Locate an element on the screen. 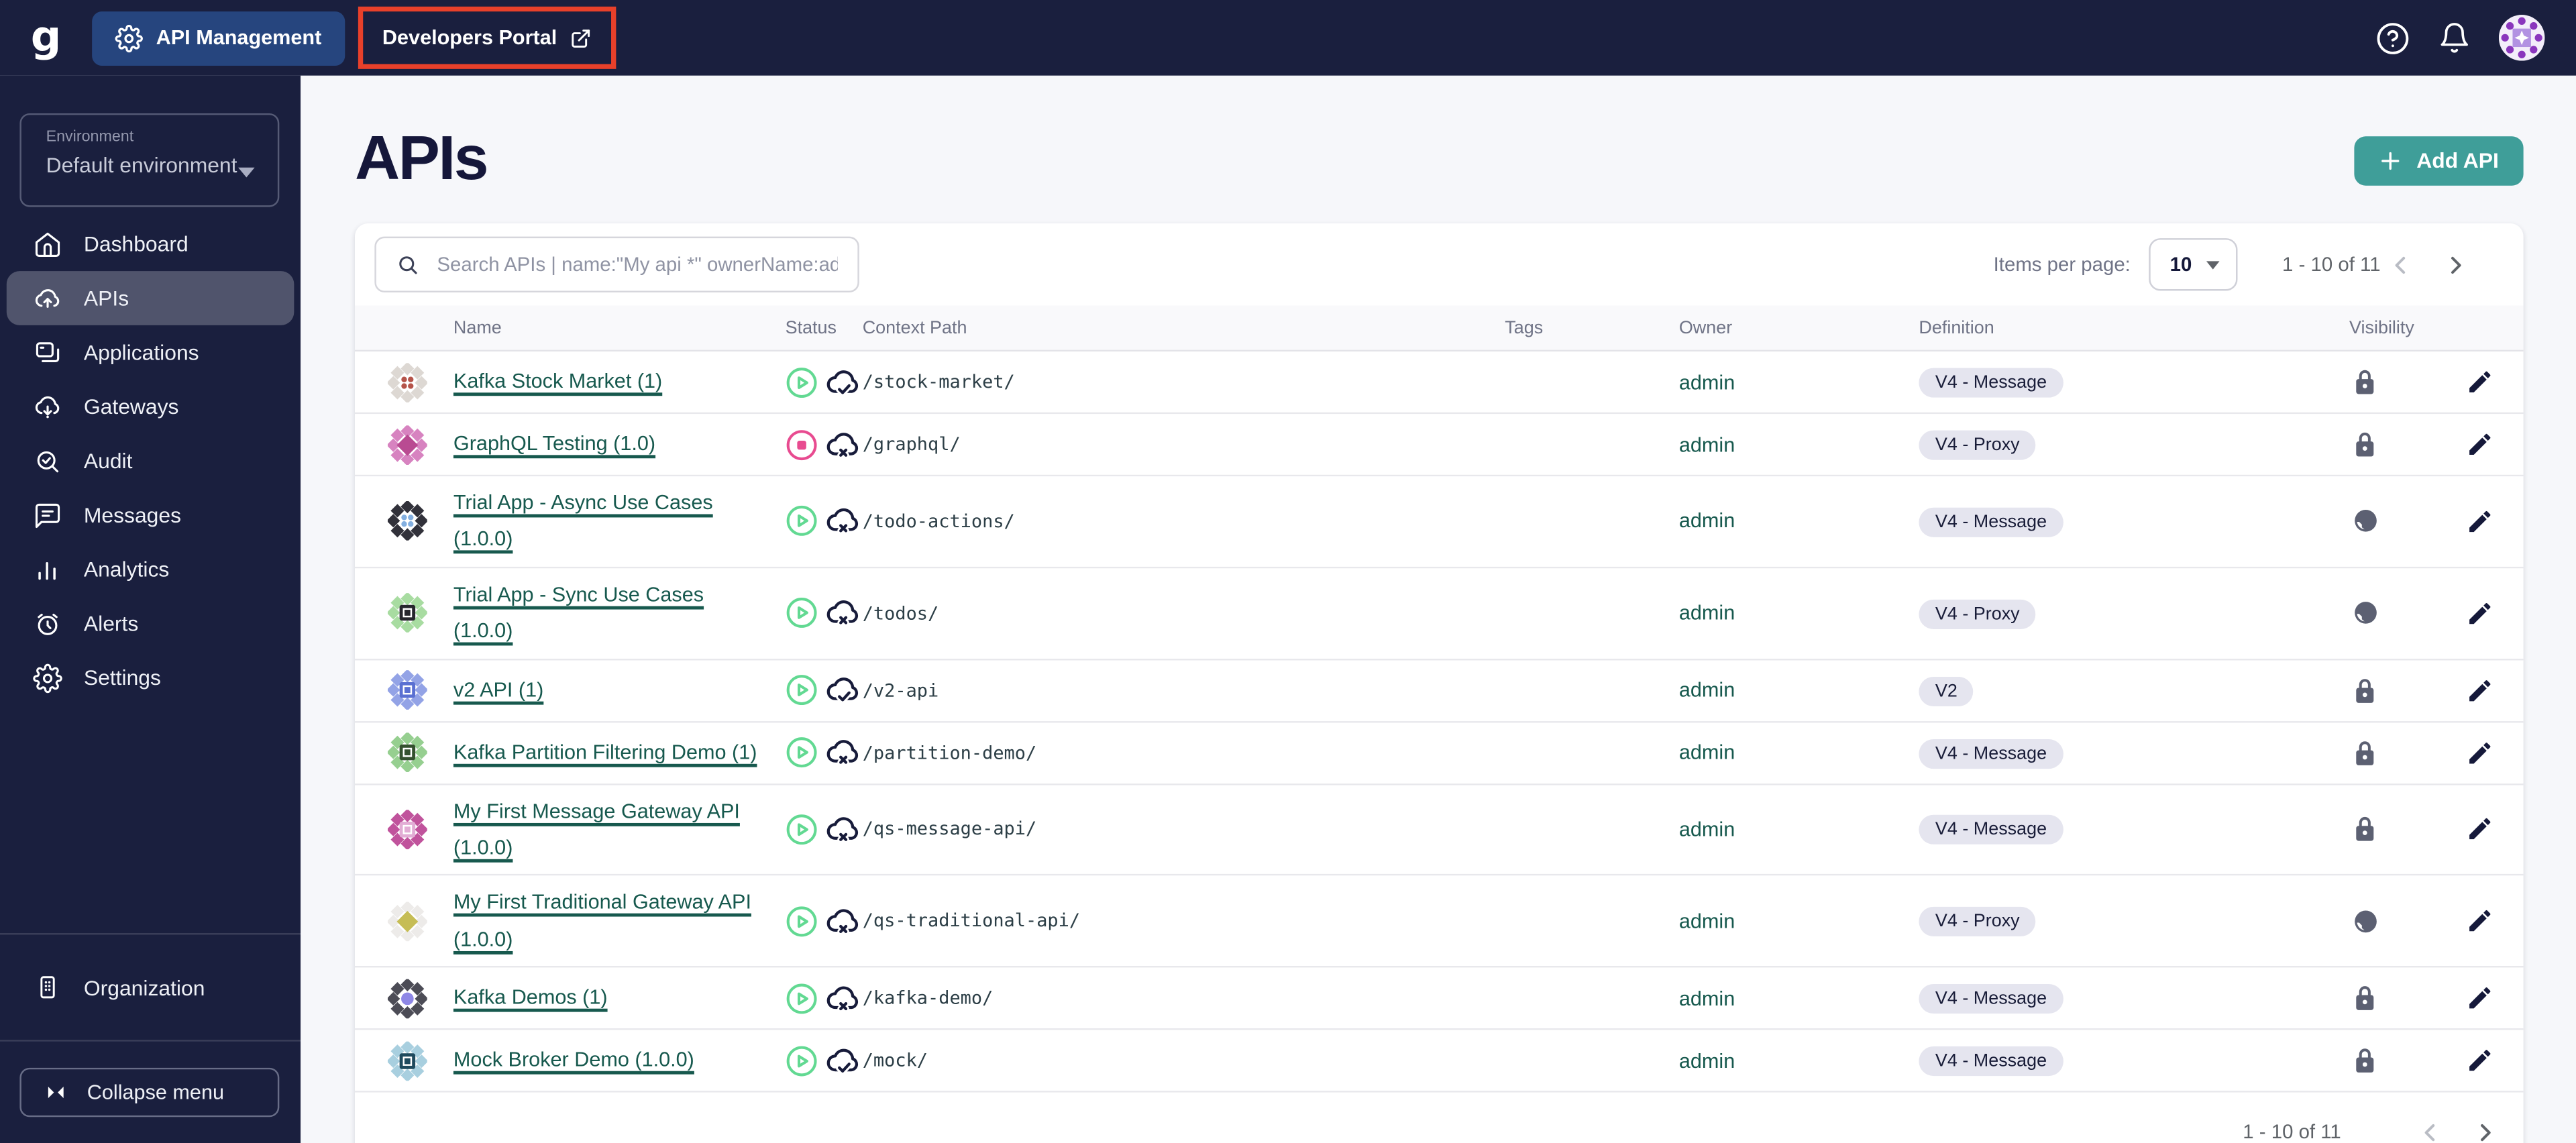  api-name-link: Mock Broker Demo (1.0.0) is located at coordinates (573, 1060).